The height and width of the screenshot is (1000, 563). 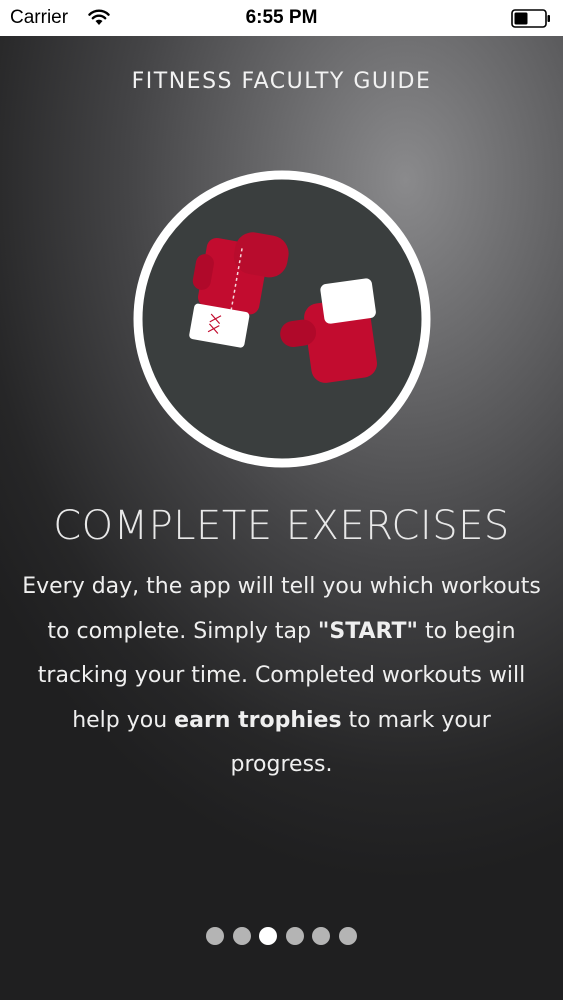 What do you see at coordinates (367, 631) in the screenshot?
I see `start-emphasis: "START"` at bounding box center [367, 631].